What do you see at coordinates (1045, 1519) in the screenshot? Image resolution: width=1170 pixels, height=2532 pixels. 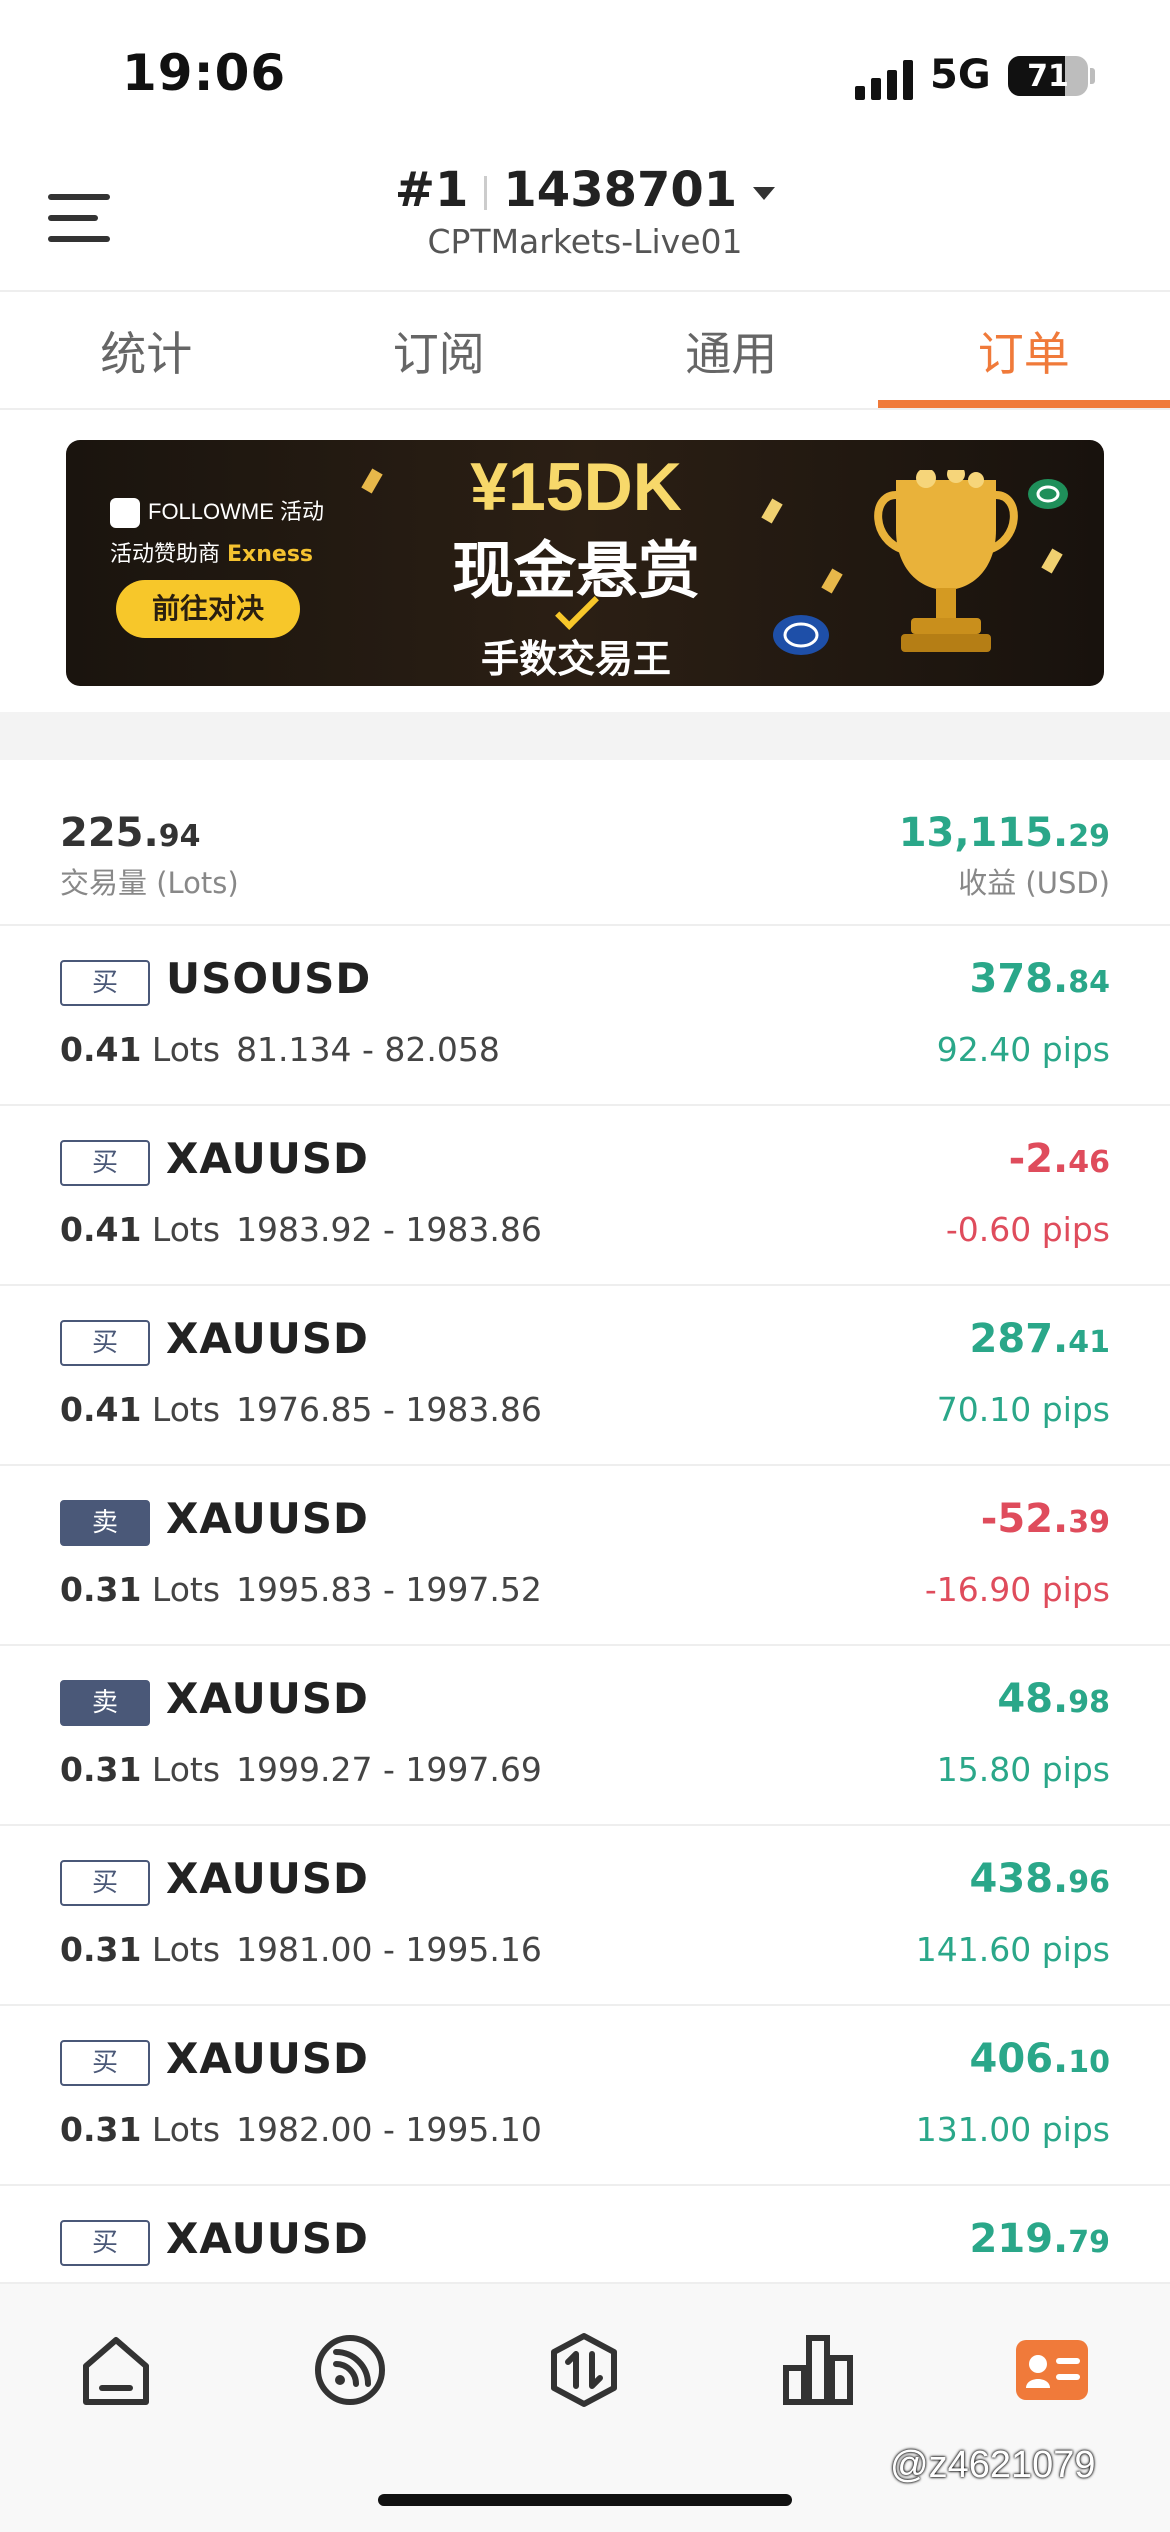 I see `order-profit: -52.39` at bounding box center [1045, 1519].